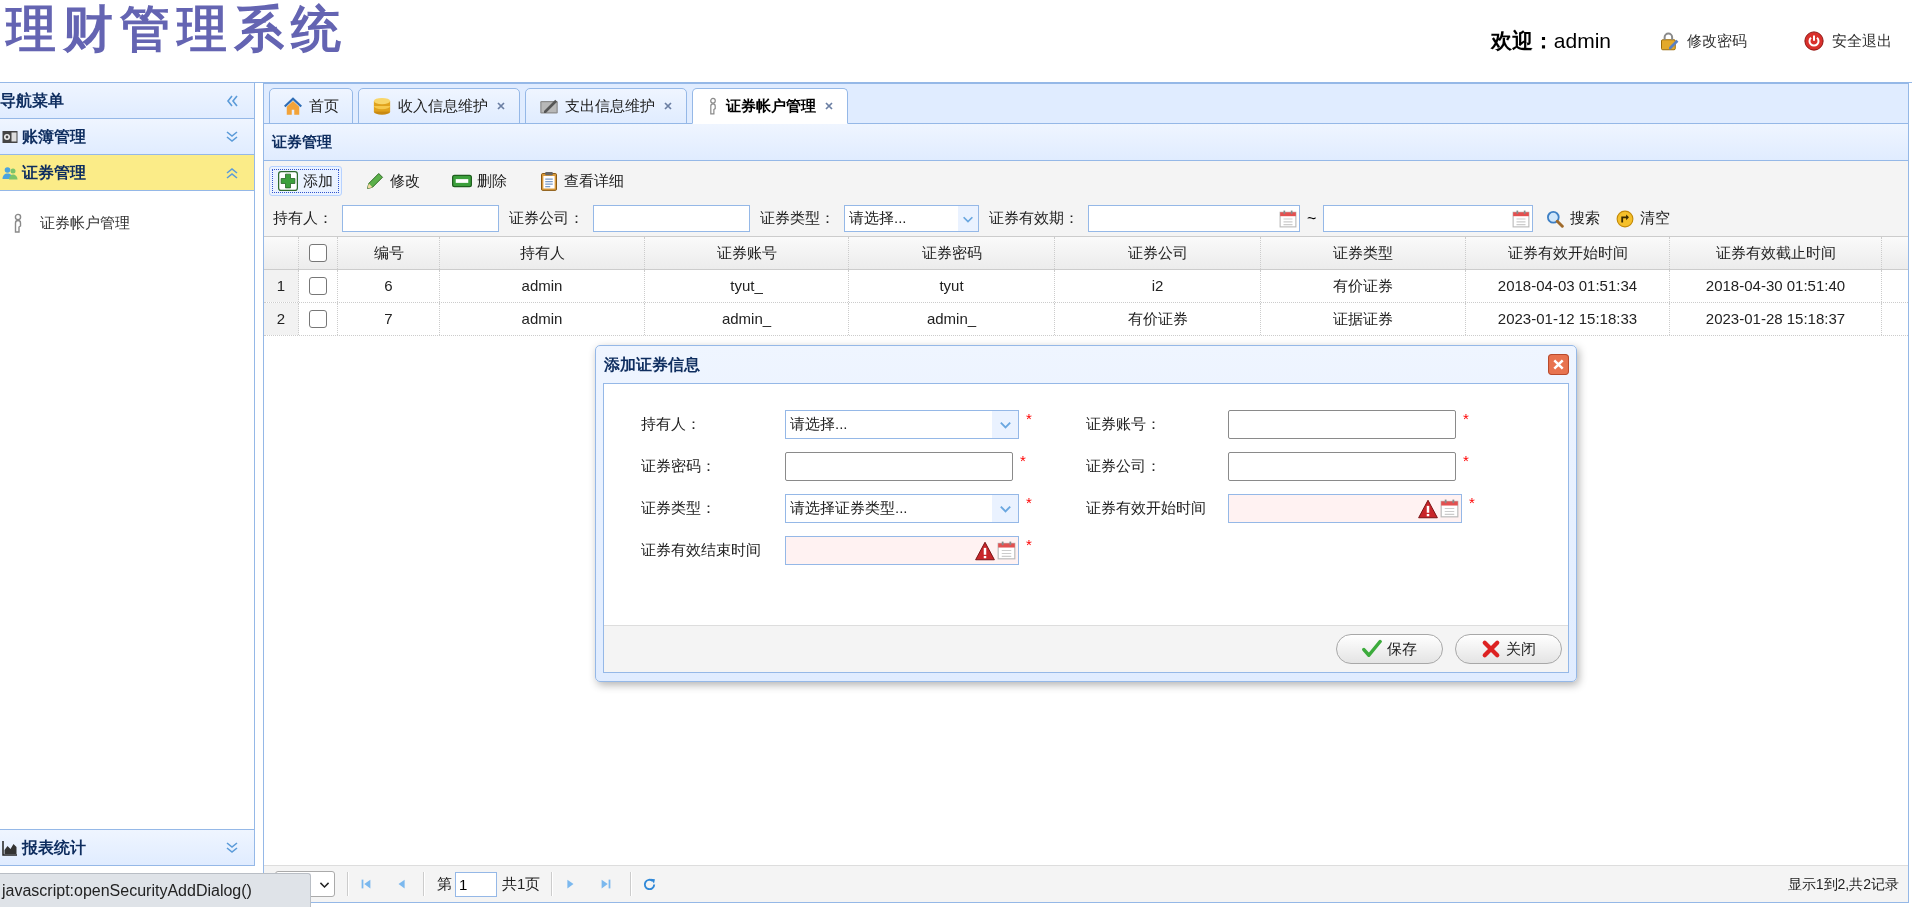 The width and height of the screenshot is (1912, 907). I want to click on house-icon, so click(293, 106).